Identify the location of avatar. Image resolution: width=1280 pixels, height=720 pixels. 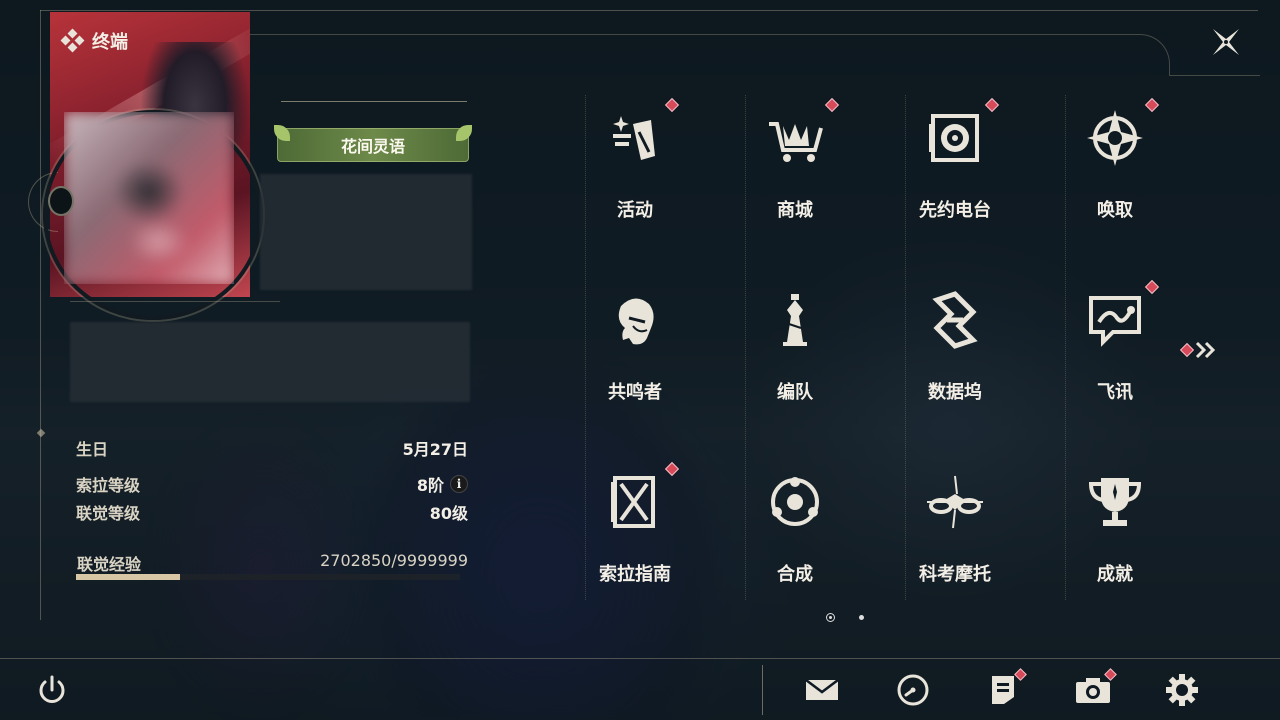
(149, 198).